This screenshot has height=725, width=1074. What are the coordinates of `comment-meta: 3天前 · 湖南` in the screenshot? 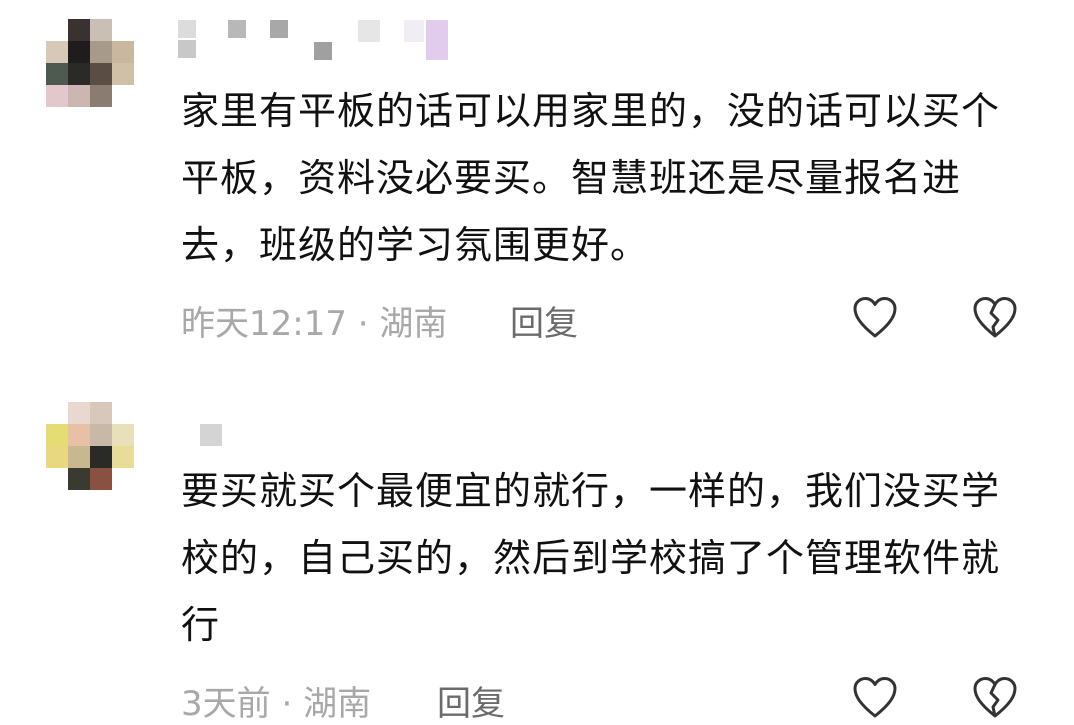 It's located at (276, 700).